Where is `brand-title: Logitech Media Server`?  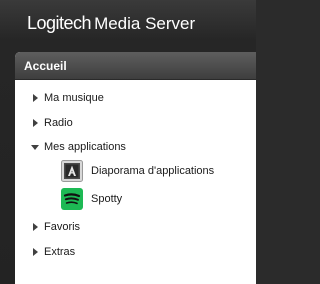 brand-title: Logitech Media Server is located at coordinates (111, 23).